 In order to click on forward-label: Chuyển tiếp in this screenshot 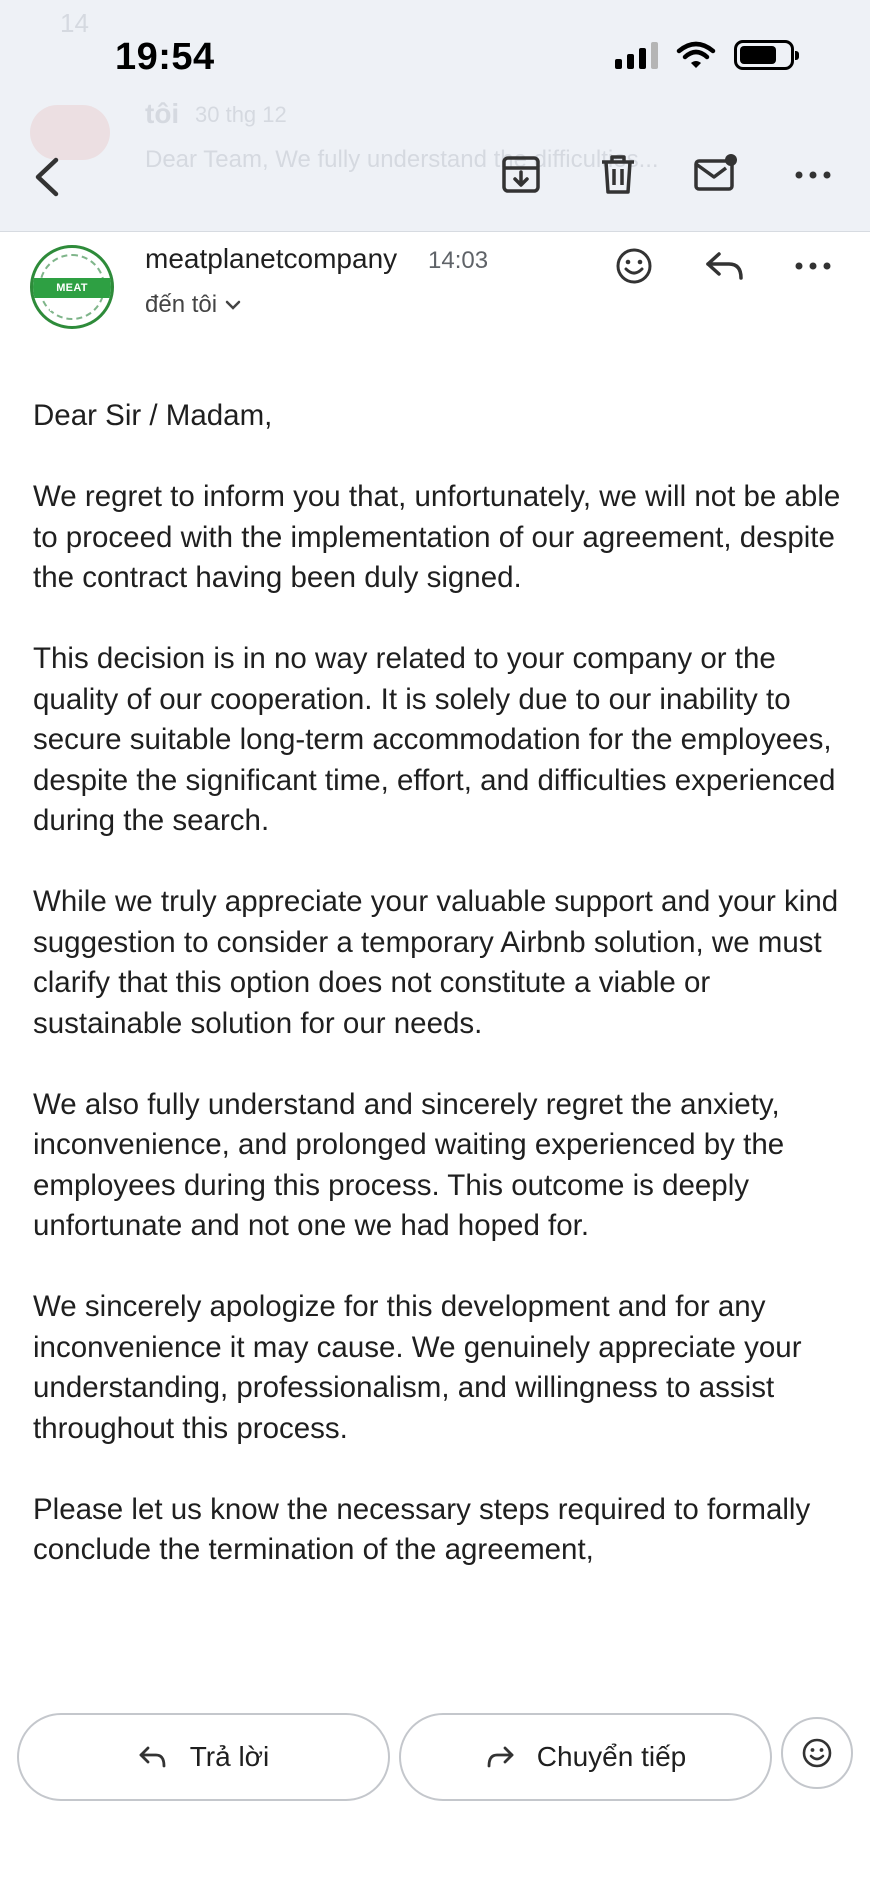, I will do `click(611, 1756)`.